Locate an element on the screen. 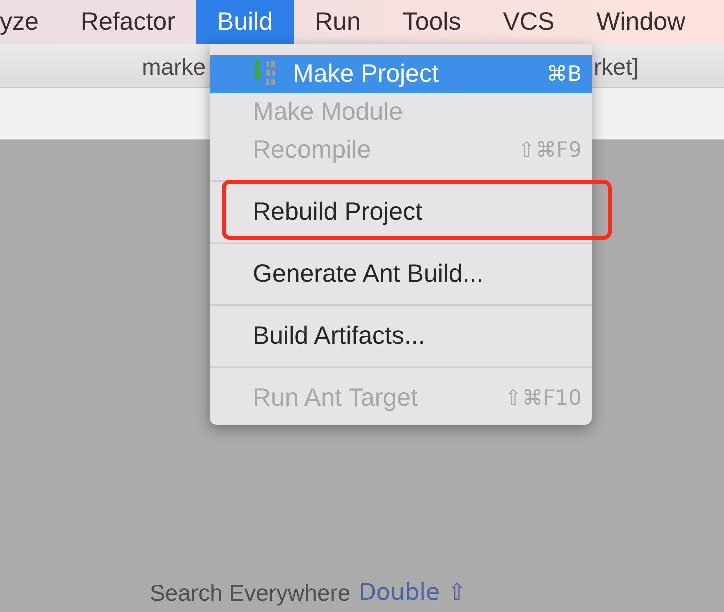 The image size is (724, 612). window-title: marke is located at coordinates (174, 67).